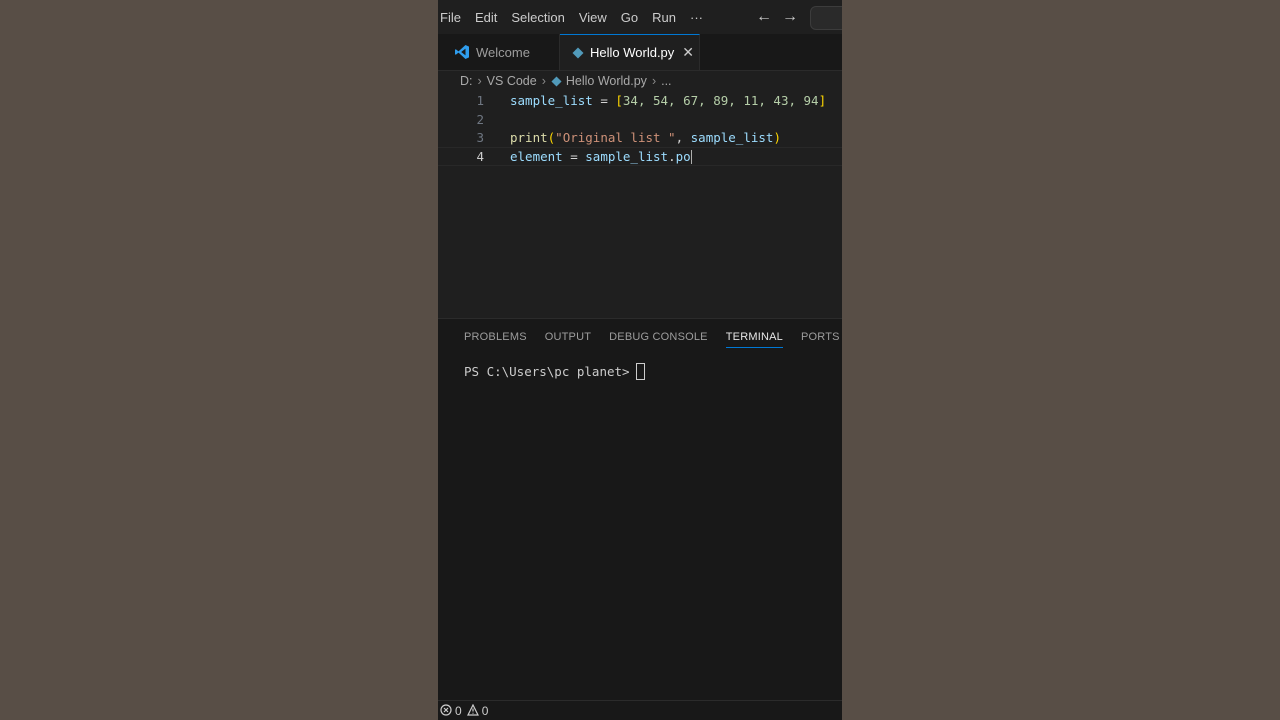 The image size is (1280, 720). Describe the element at coordinates (822, 100) in the screenshot. I see `token-bracket: ]` at that location.